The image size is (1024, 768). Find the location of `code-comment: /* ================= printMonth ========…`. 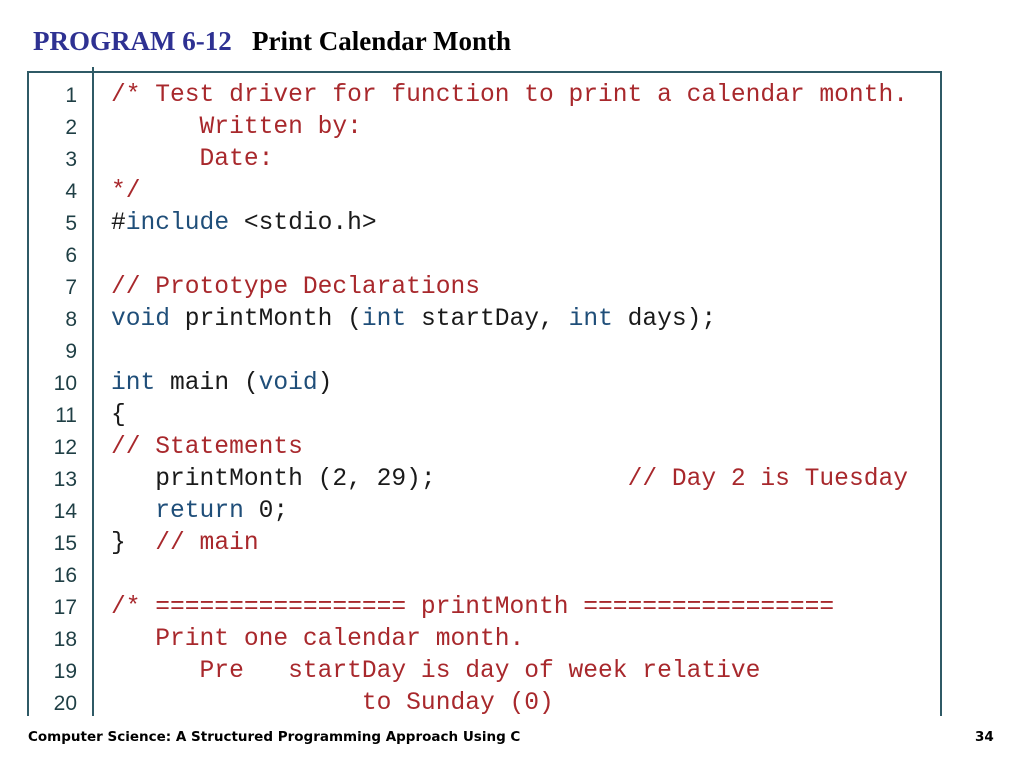

code-comment: /* ================= printMonth ========… is located at coordinates (473, 607).